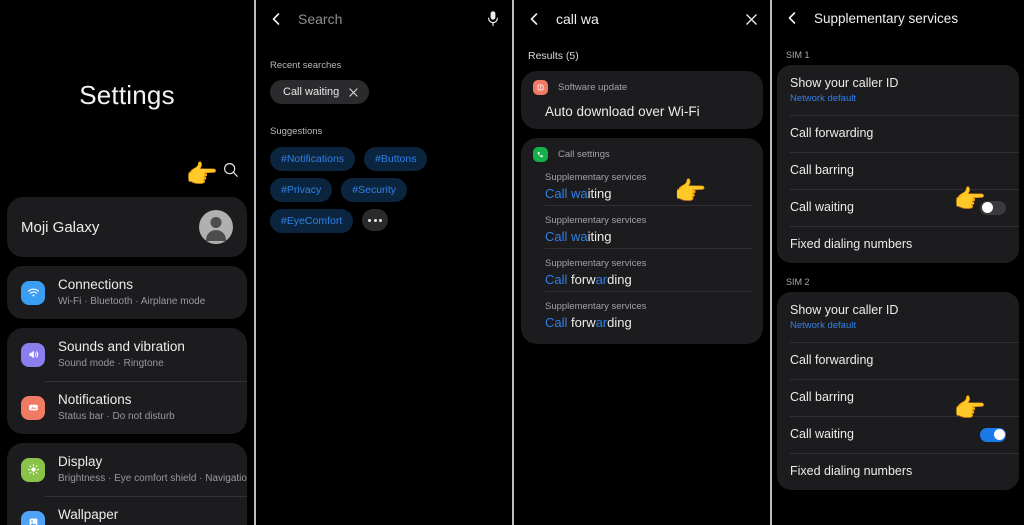 The width and height of the screenshot is (1024, 525). What do you see at coordinates (566, 193) in the screenshot?
I see `highlighted-match: Call wa` at bounding box center [566, 193].